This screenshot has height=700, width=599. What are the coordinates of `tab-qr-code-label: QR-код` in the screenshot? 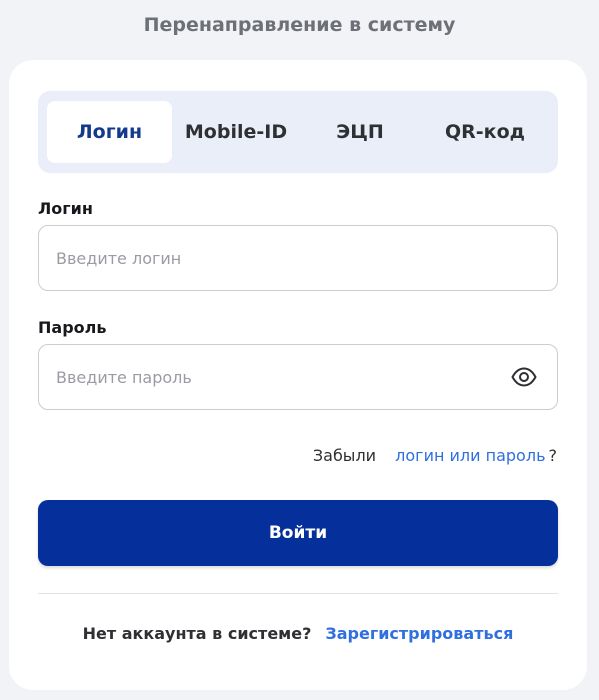 It's located at (485, 132).